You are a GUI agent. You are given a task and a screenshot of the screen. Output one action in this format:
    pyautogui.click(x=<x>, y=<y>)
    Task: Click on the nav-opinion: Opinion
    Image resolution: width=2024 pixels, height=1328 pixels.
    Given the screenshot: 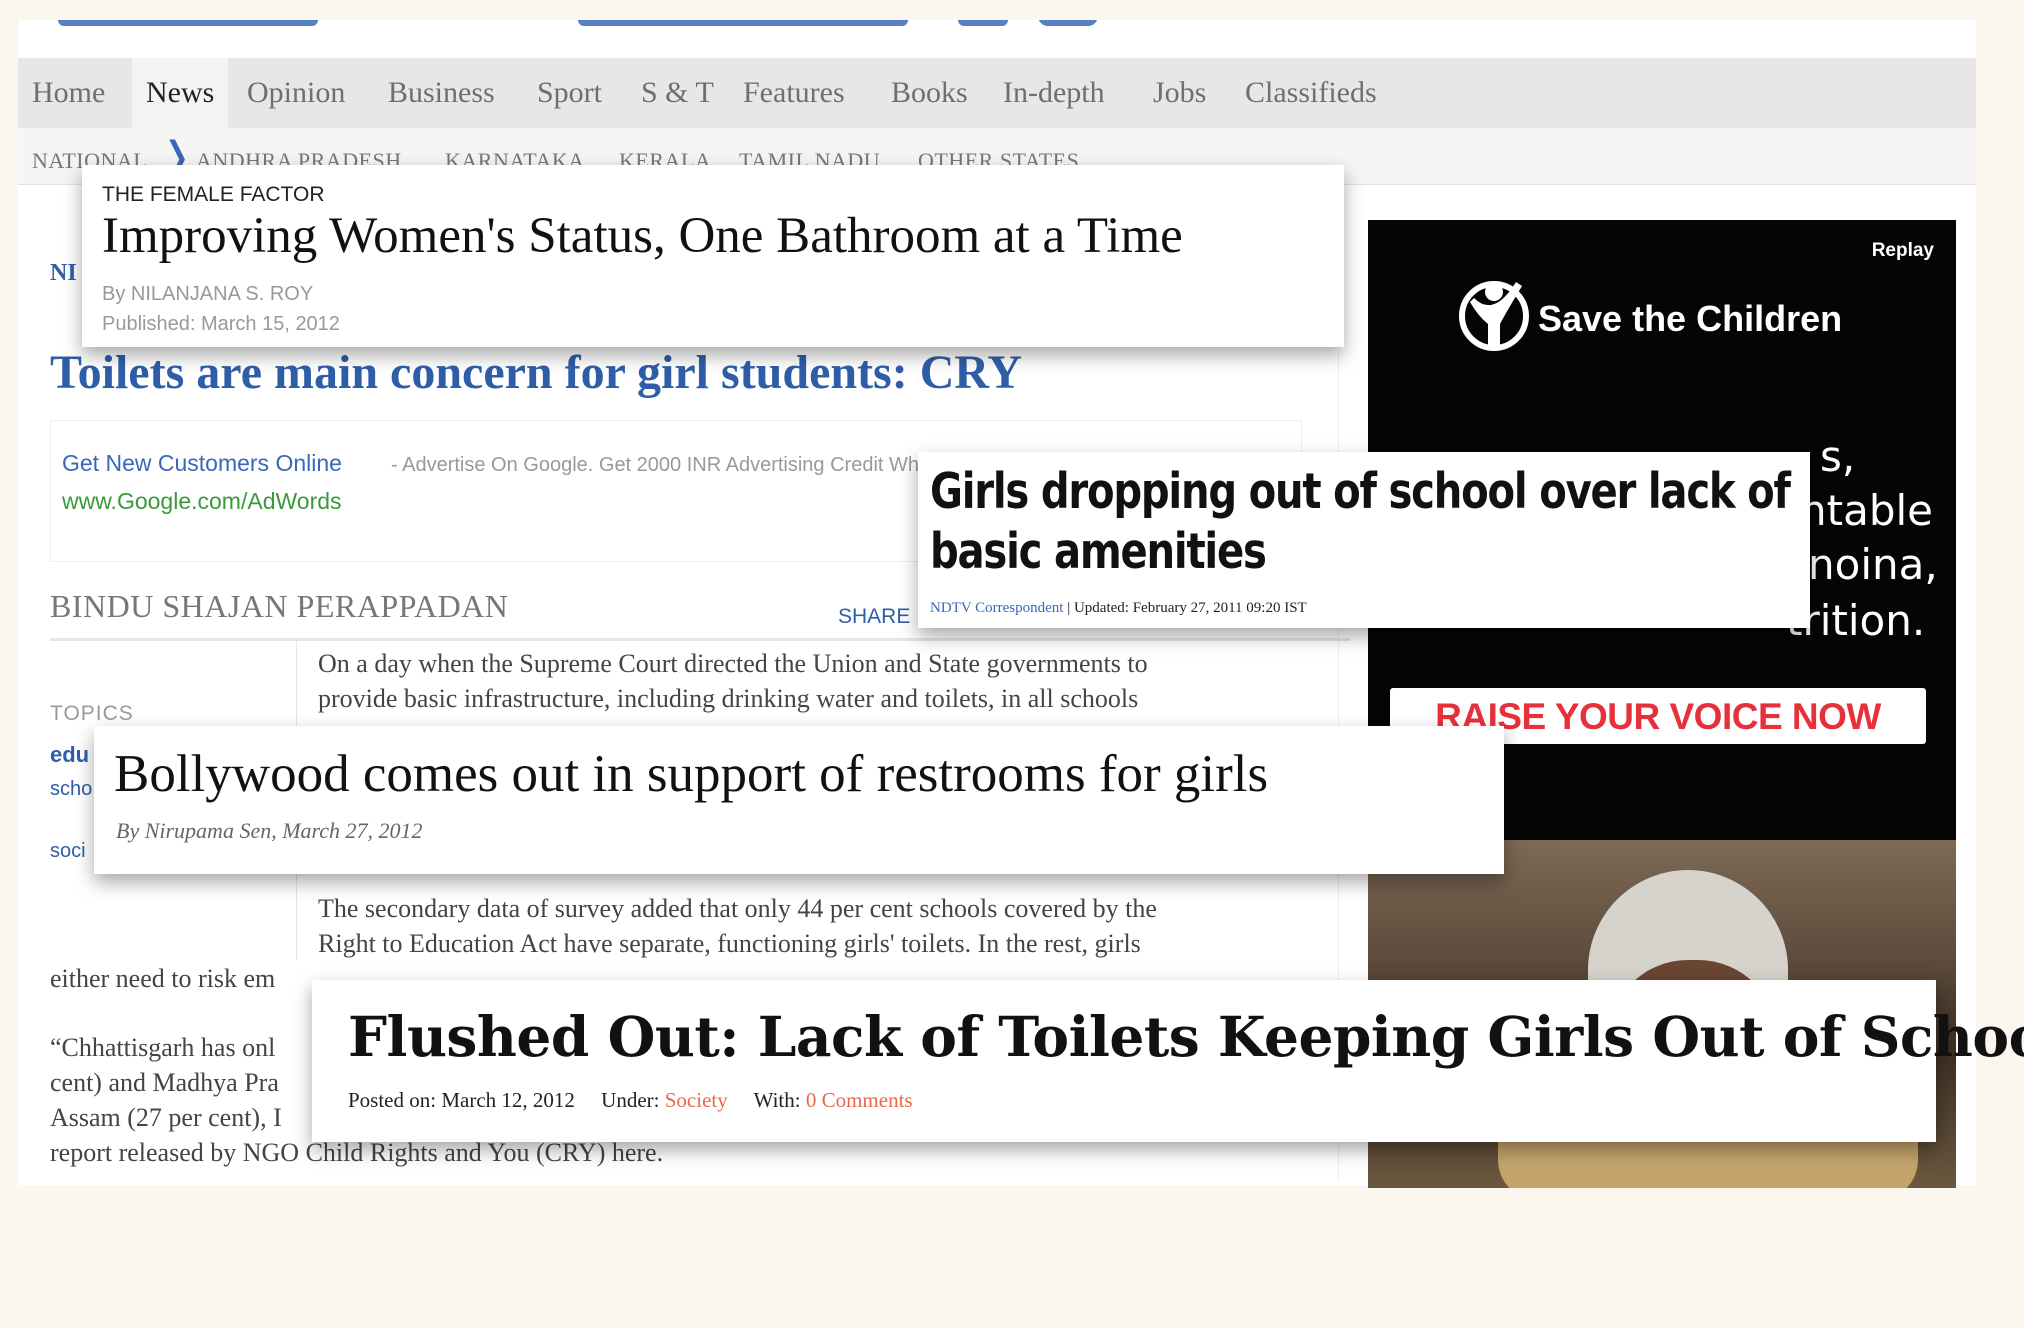 What is the action you would take?
    pyautogui.click(x=296, y=93)
    